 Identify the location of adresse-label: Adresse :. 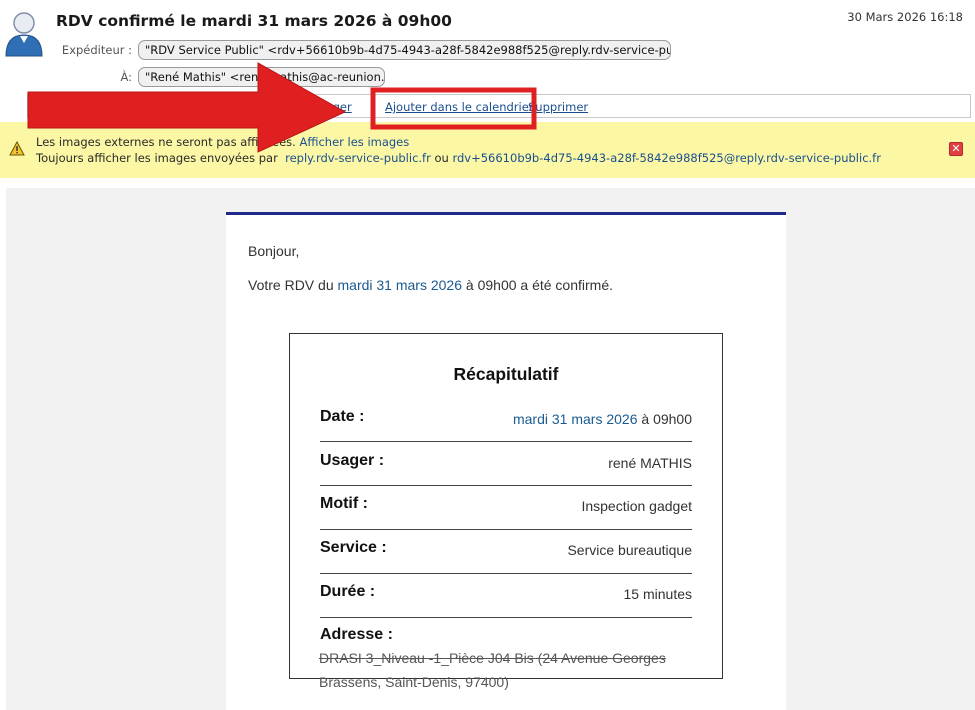
(356, 634).